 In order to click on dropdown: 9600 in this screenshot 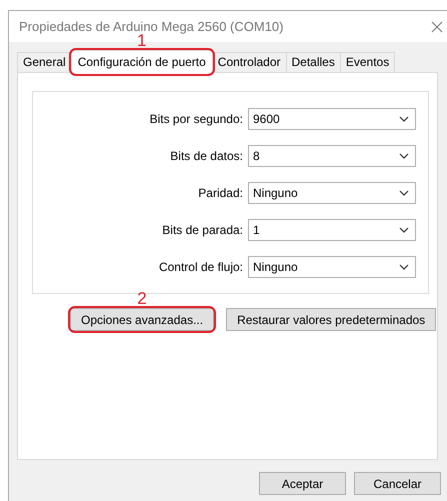, I will do `click(332, 119)`.